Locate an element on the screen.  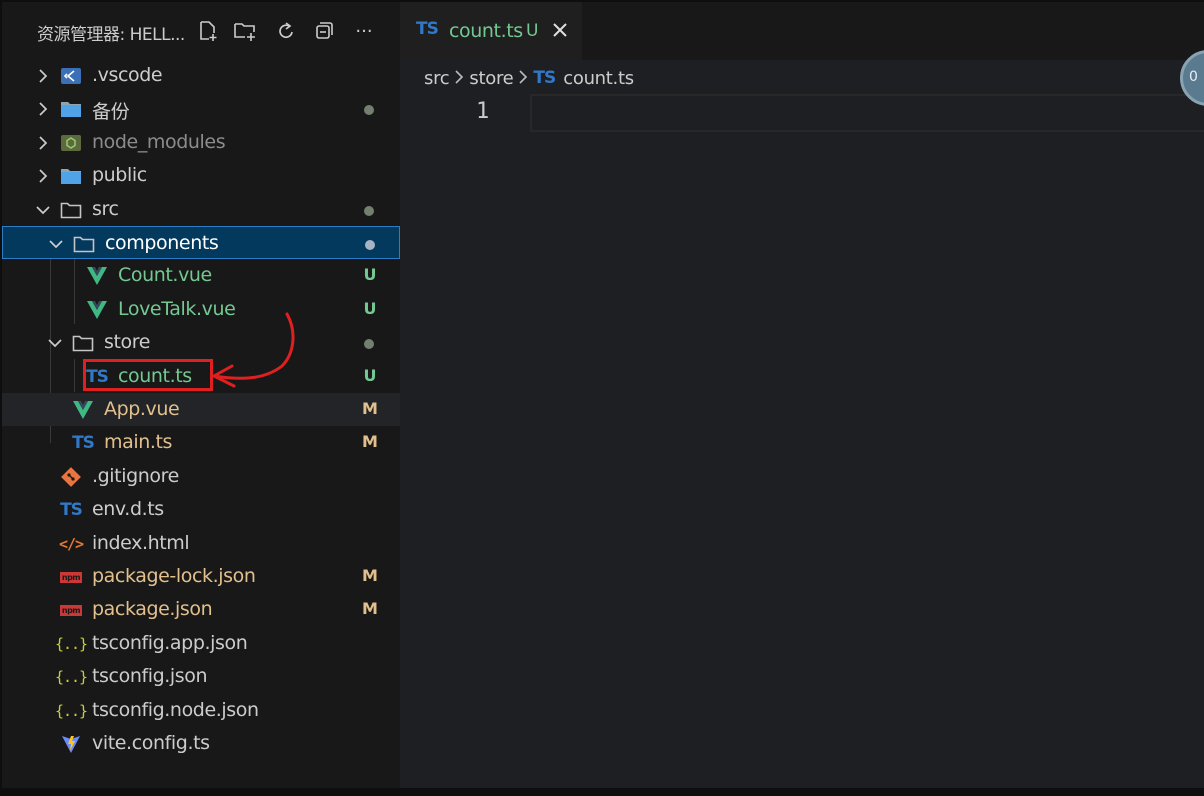
tree-item: {..} tsconfig.json is located at coordinates (201, 676).